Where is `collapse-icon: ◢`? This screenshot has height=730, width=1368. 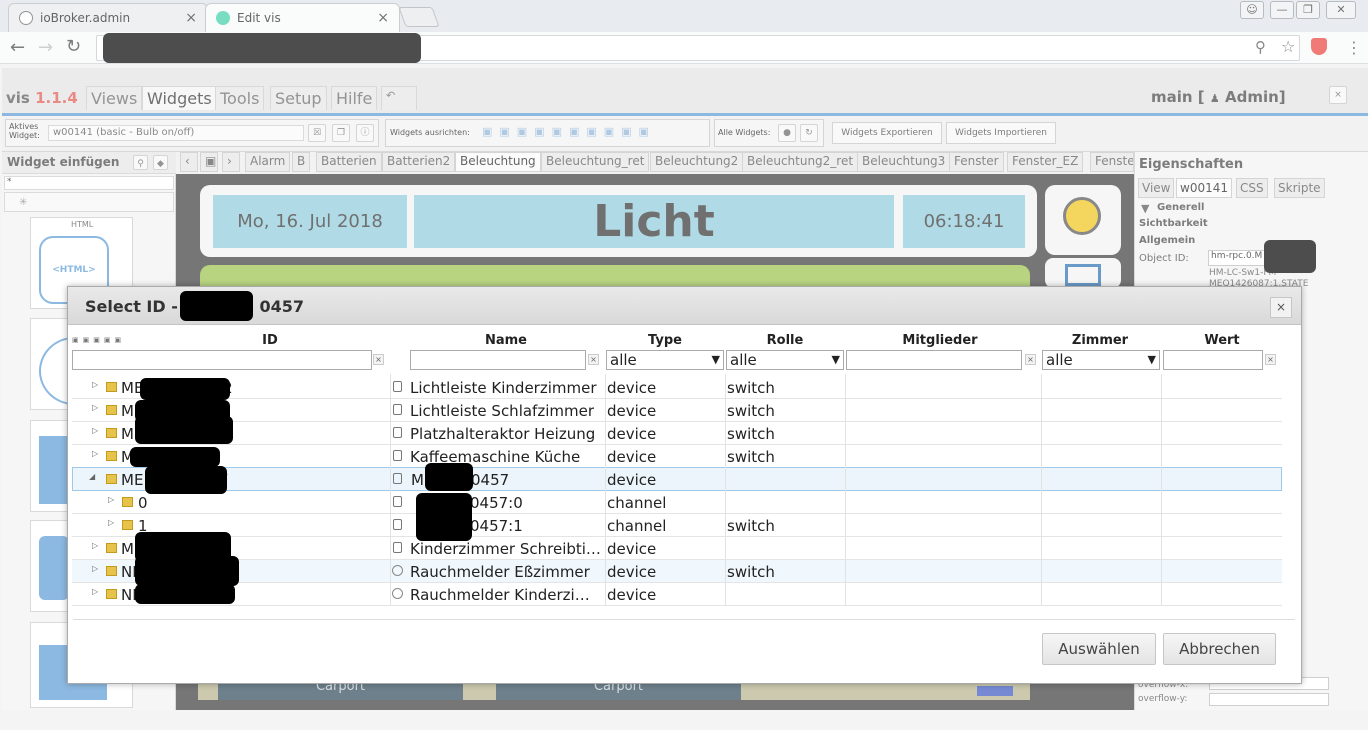
collapse-icon: ◢ is located at coordinates (92, 476).